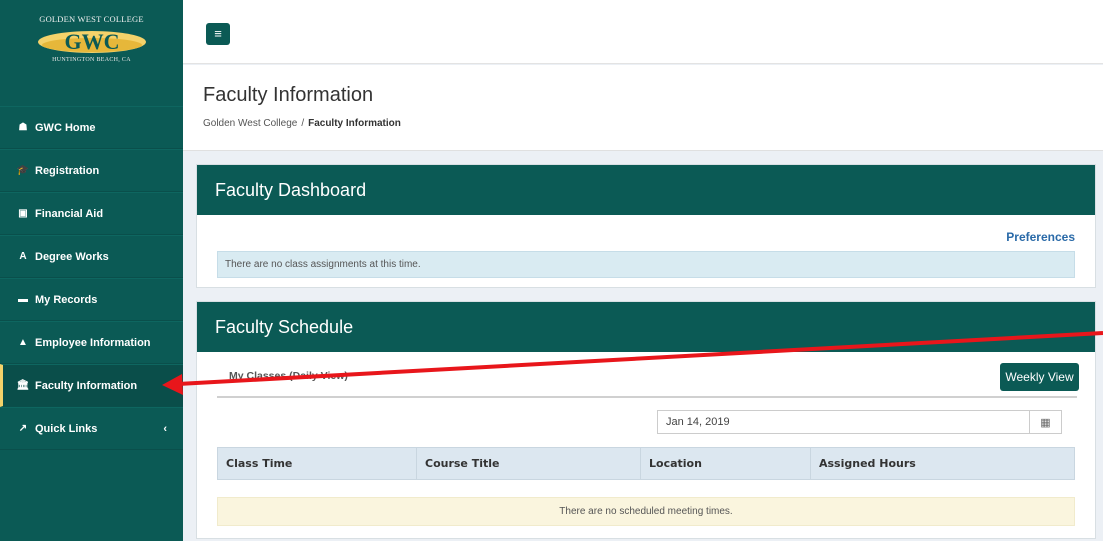 The width and height of the screenshot is (1103, 541). I want to click on sidebar-item-label: Quick Links, so click(66, 428).